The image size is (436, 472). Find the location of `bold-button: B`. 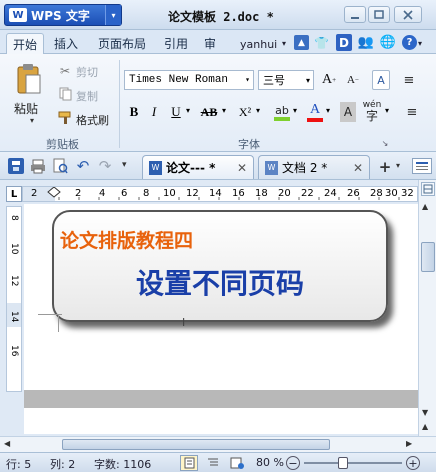

bold-button: B is located at coordinates (134, 112).